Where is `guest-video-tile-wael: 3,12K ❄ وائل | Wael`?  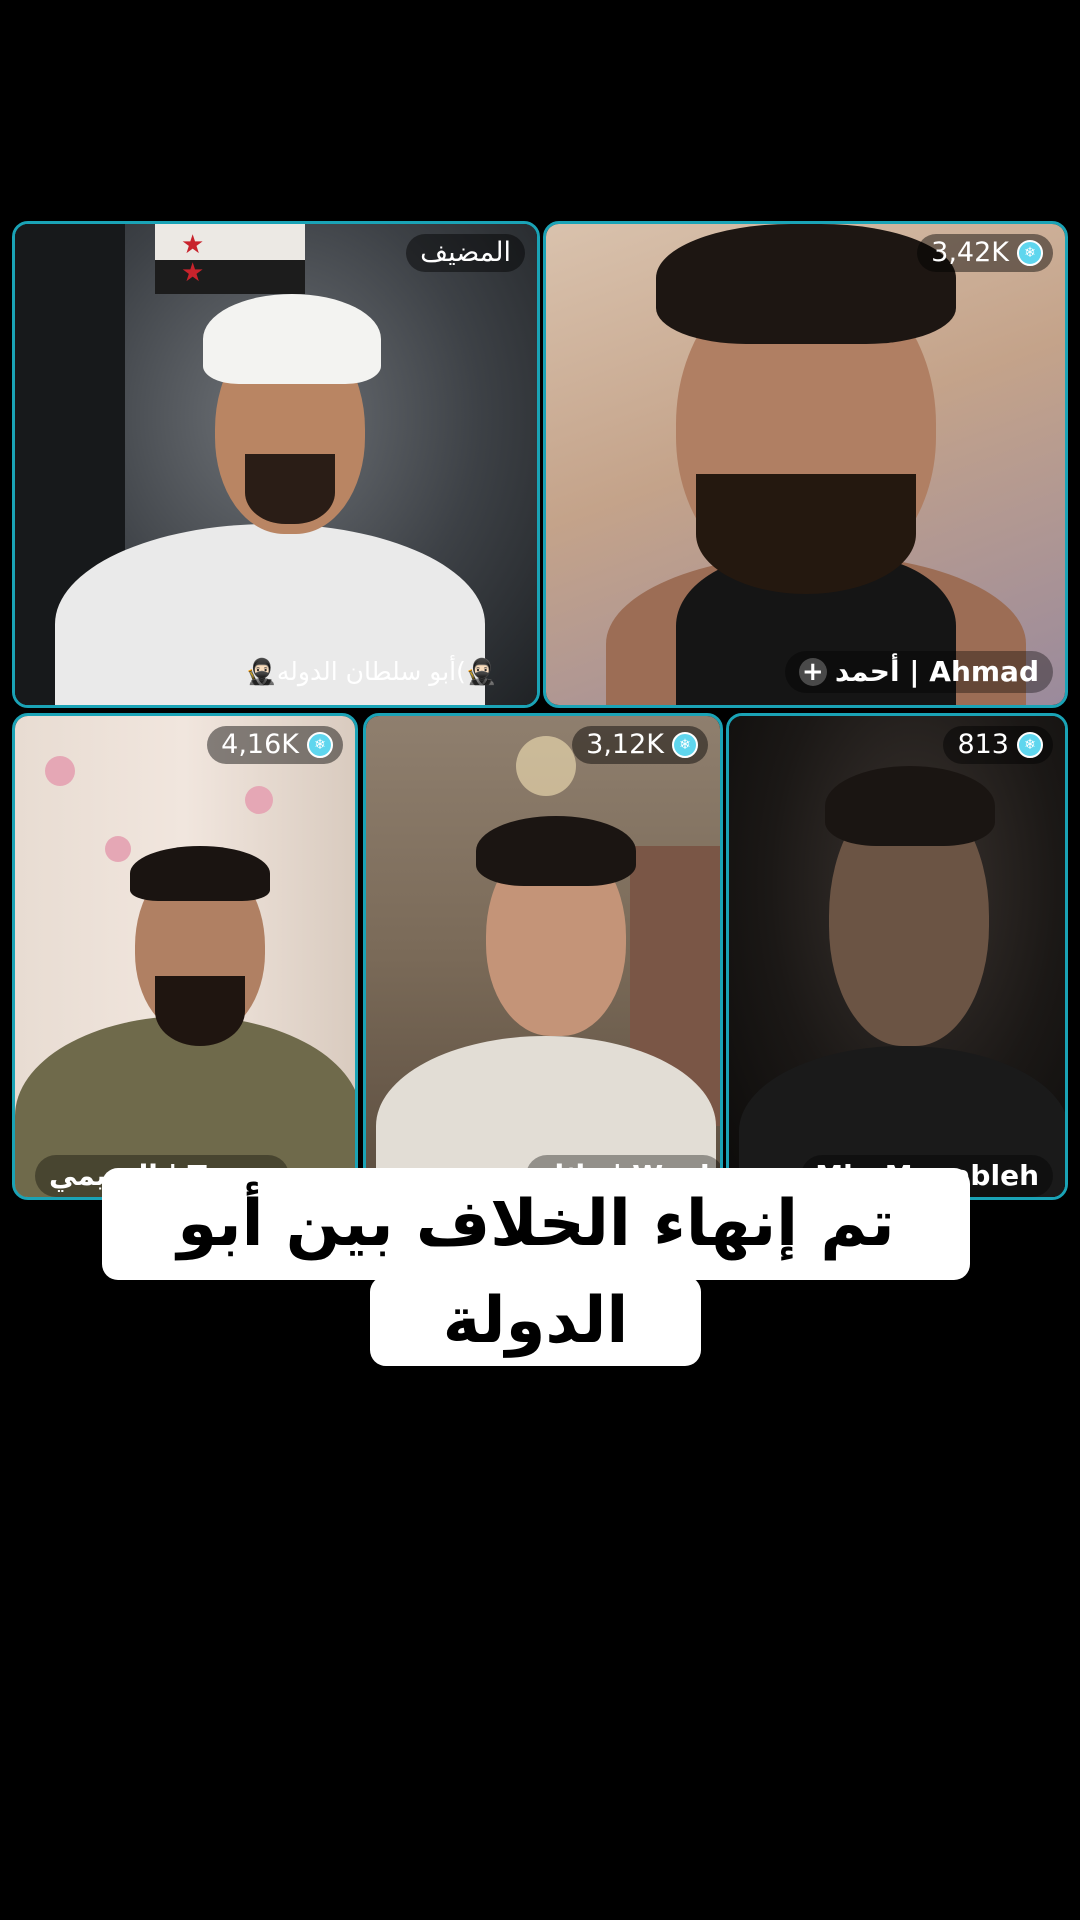
guest-video-tile-wael: 3,12K ❄ وائل | Wael is located at coordinates (543, 956).